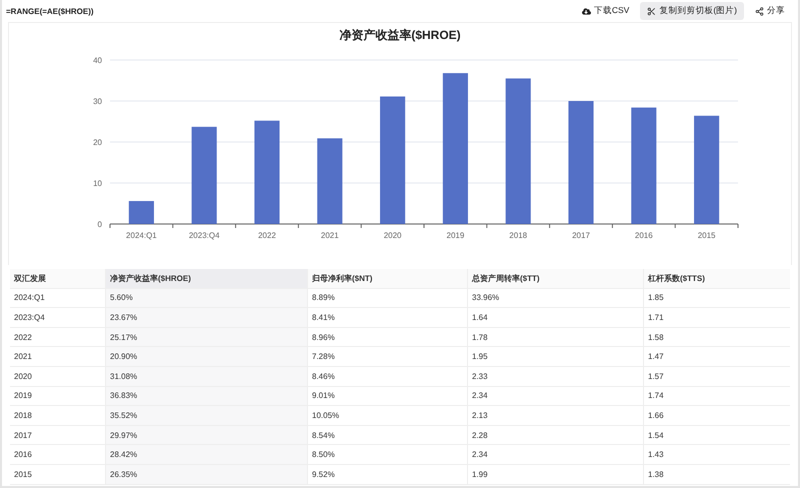 Image resolution: width=800 pixels, height=488 pixels. Describe the element at coordinates (651, 11) in the screenshot. I see `scissors-icon` at that location.